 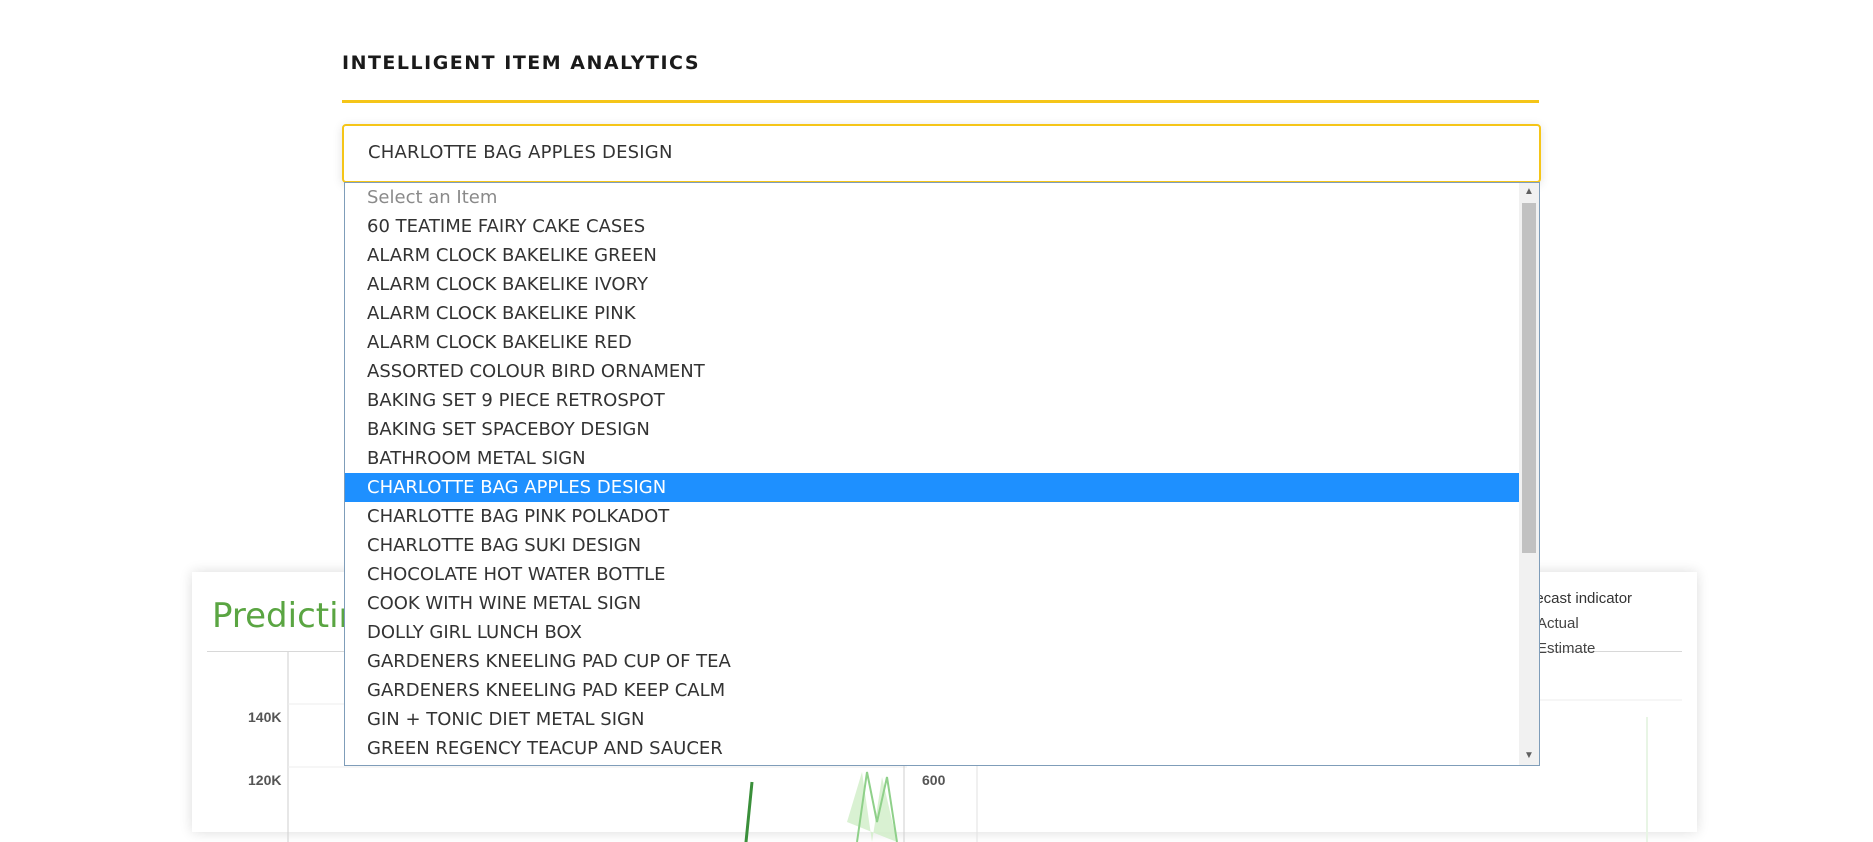 I want to click on dropdown-option: ALARM CLOCK BAKELIKE PINK, so click(x=932, y=313).